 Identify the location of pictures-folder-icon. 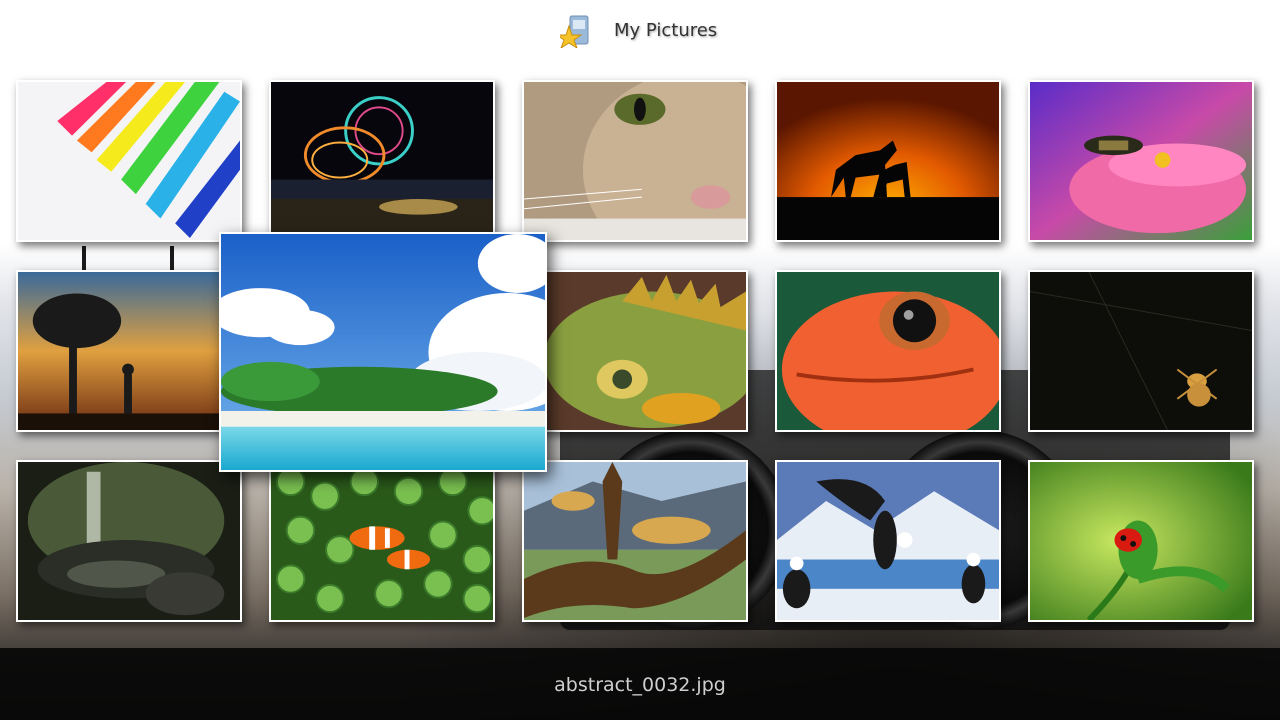
(573, 32).